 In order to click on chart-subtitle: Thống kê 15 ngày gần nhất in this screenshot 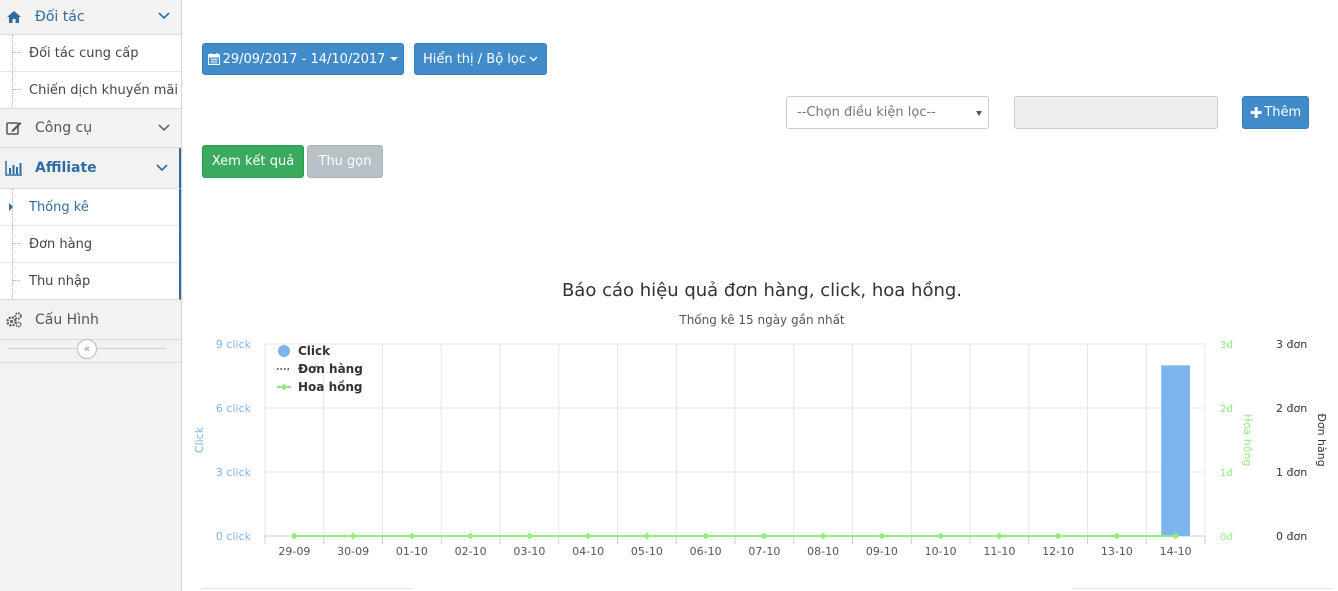, I will do `click(762, 320)`.